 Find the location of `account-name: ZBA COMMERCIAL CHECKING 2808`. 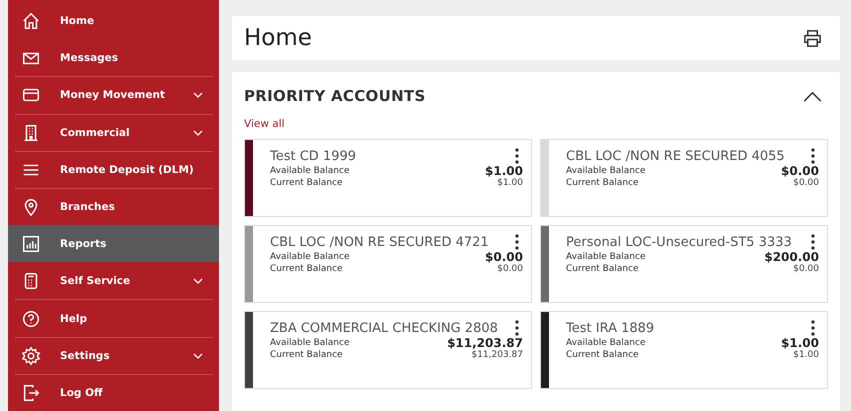

account-name: ZBA COMMERCIAL CHECKING 2808 is located at coordinates (384, 328).